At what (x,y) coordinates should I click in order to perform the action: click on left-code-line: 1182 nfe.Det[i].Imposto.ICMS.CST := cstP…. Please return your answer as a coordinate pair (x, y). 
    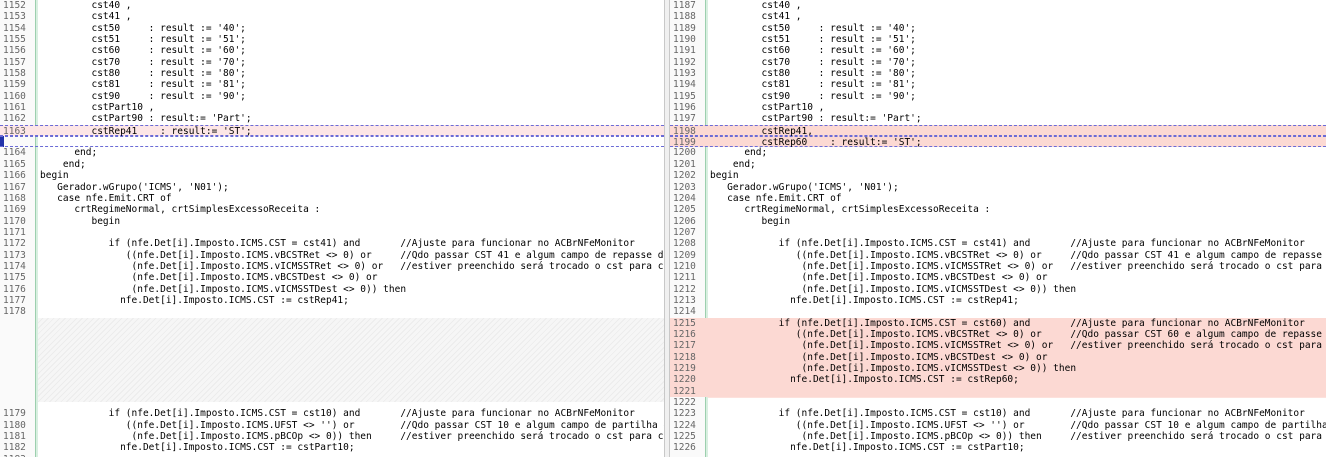
    Looking at the image, I should click on (332, 447).